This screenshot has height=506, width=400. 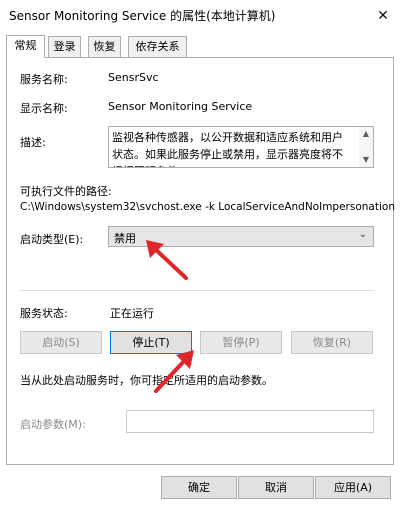 What do you see at coordinates (362, 234) in the screenshot?
I see `chevron-down-icon: ⌄` at bounding box center [362, 234].